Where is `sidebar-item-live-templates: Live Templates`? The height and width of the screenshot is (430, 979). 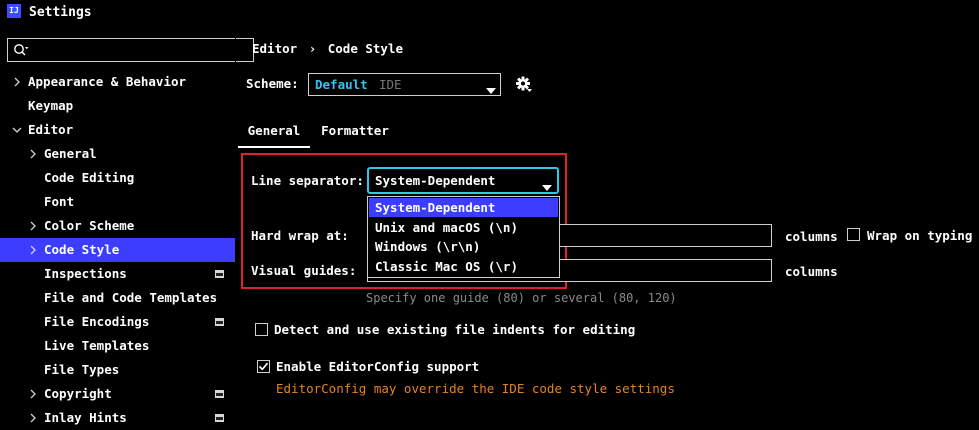
sidebar-item-live-templates: Live Templates is located at coordinates (117, 346).